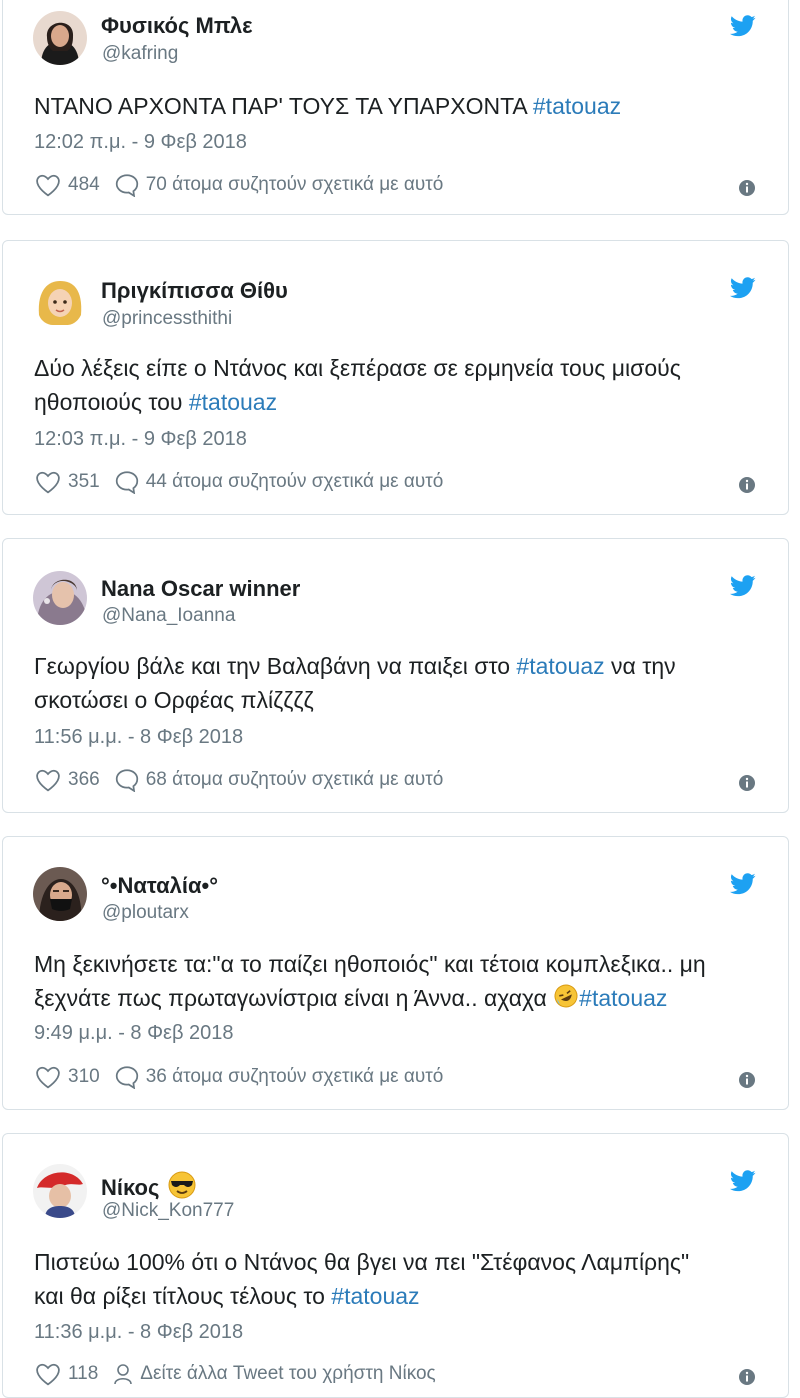 This screenshot has width=800, height=1398. I want to click on tweet-text-line: ηθοποιούς του #tatouaz, so click(394, 402).